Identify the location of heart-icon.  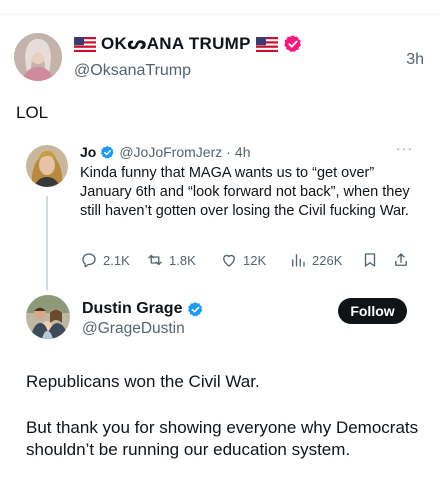
(229, 260).